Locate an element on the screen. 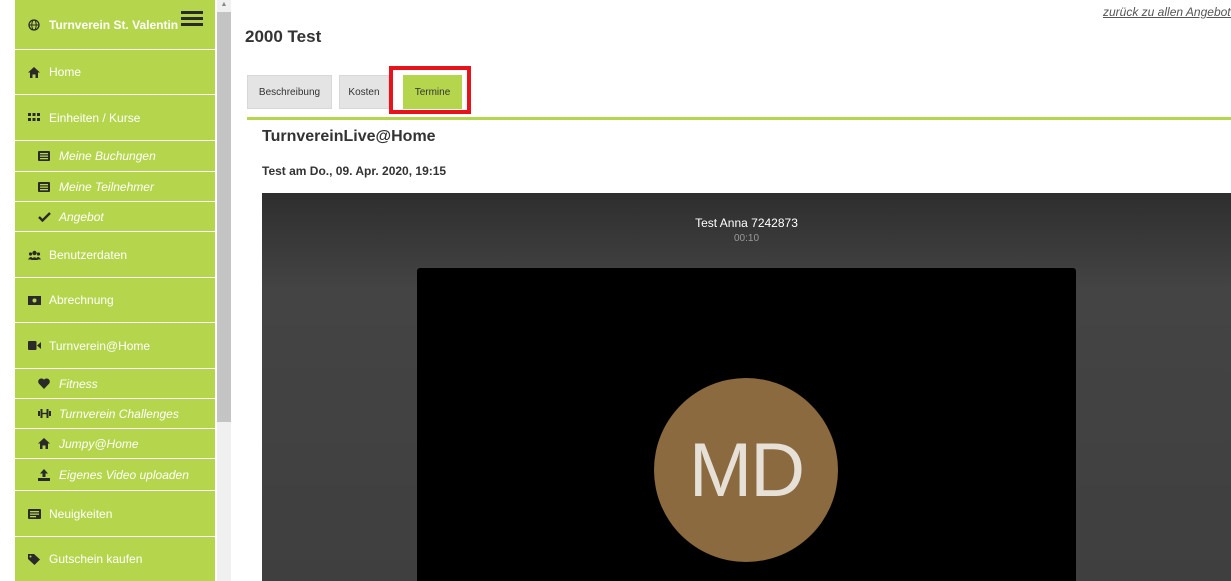 This screenshot has width=1231, height=581. brand-name: Turnverein St. Valentin is located at coordinates (114, 24).